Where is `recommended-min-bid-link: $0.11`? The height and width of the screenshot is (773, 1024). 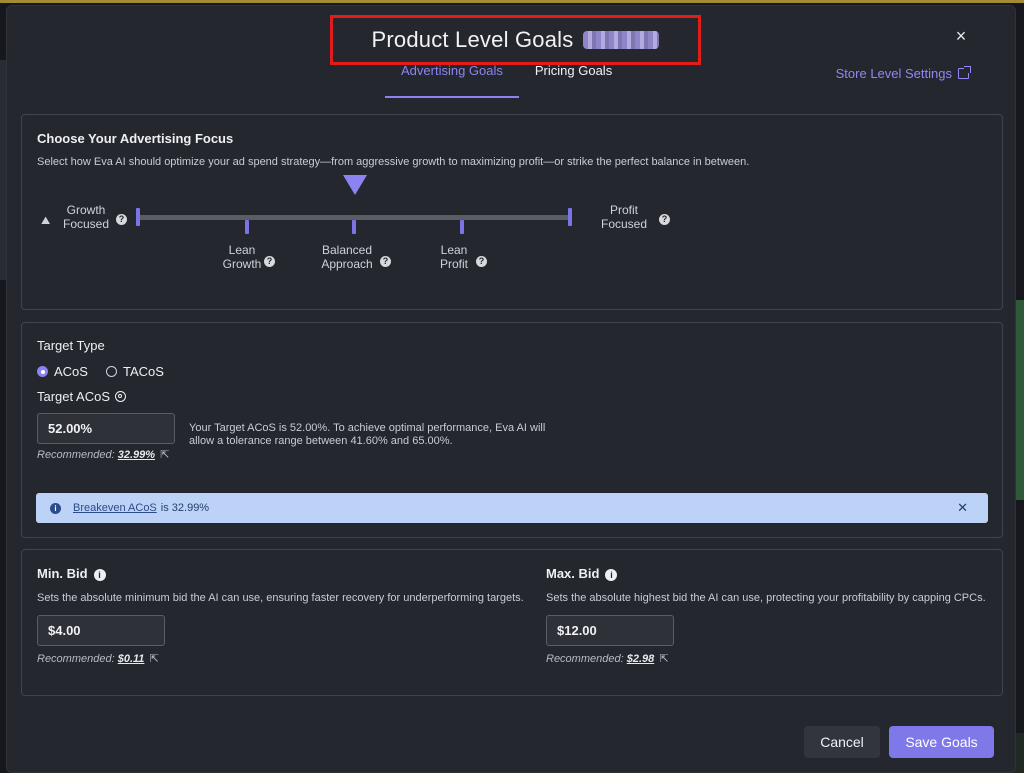
recommended-min-bid-link: $0.11 is located at coordinates (131, 659).